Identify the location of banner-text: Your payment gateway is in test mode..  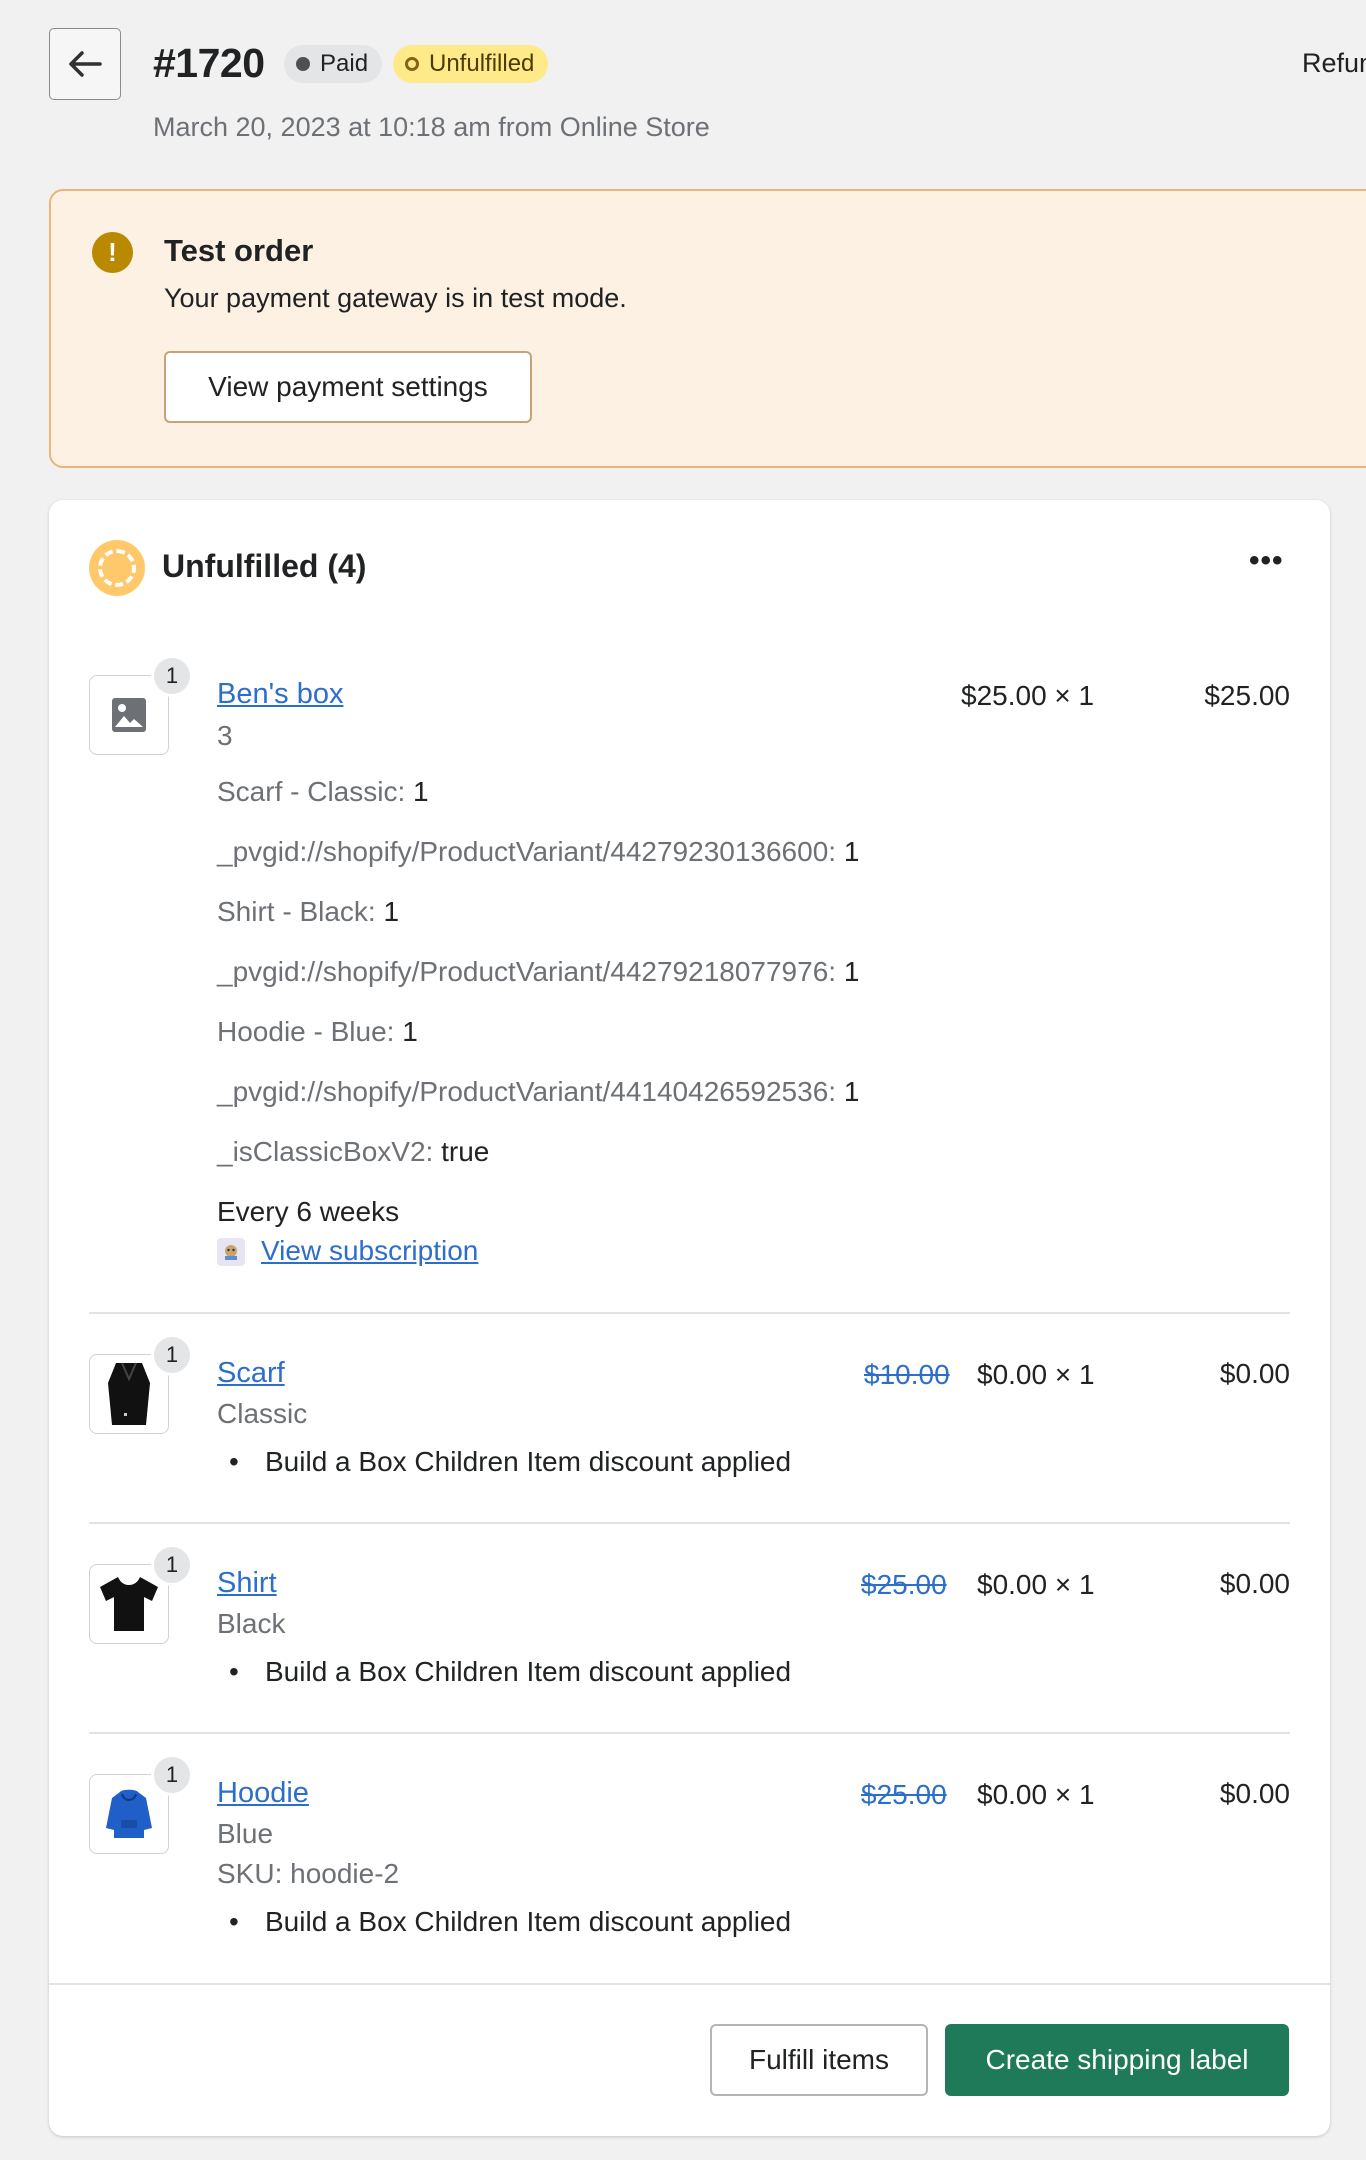
(395, 298).